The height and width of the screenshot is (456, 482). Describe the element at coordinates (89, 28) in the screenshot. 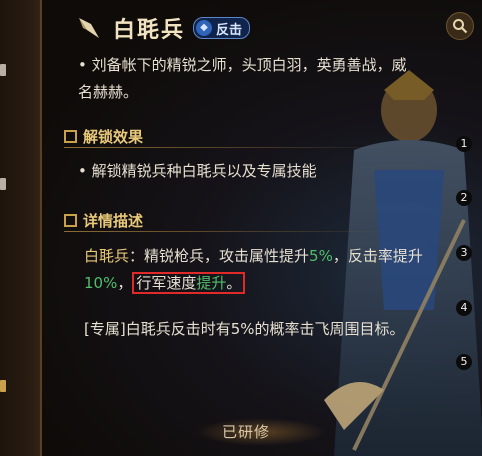

I see `spearhead-icon` at that location.